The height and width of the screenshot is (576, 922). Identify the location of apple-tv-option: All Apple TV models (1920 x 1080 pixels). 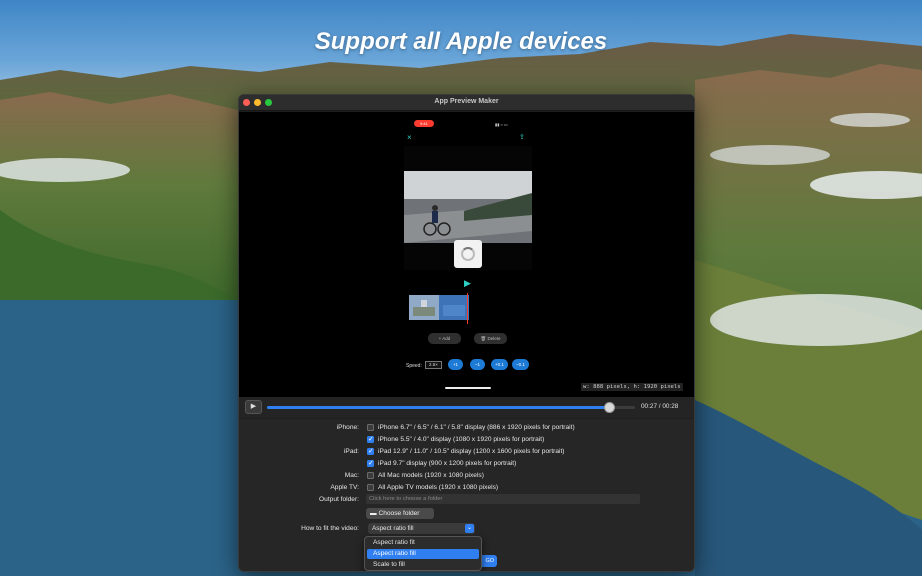
(438, 487).